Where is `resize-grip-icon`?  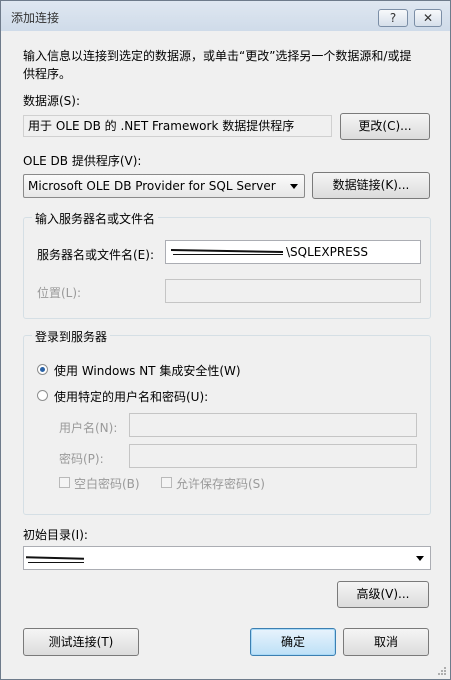
resize-grip-icon is located at coordinates (442, 671).